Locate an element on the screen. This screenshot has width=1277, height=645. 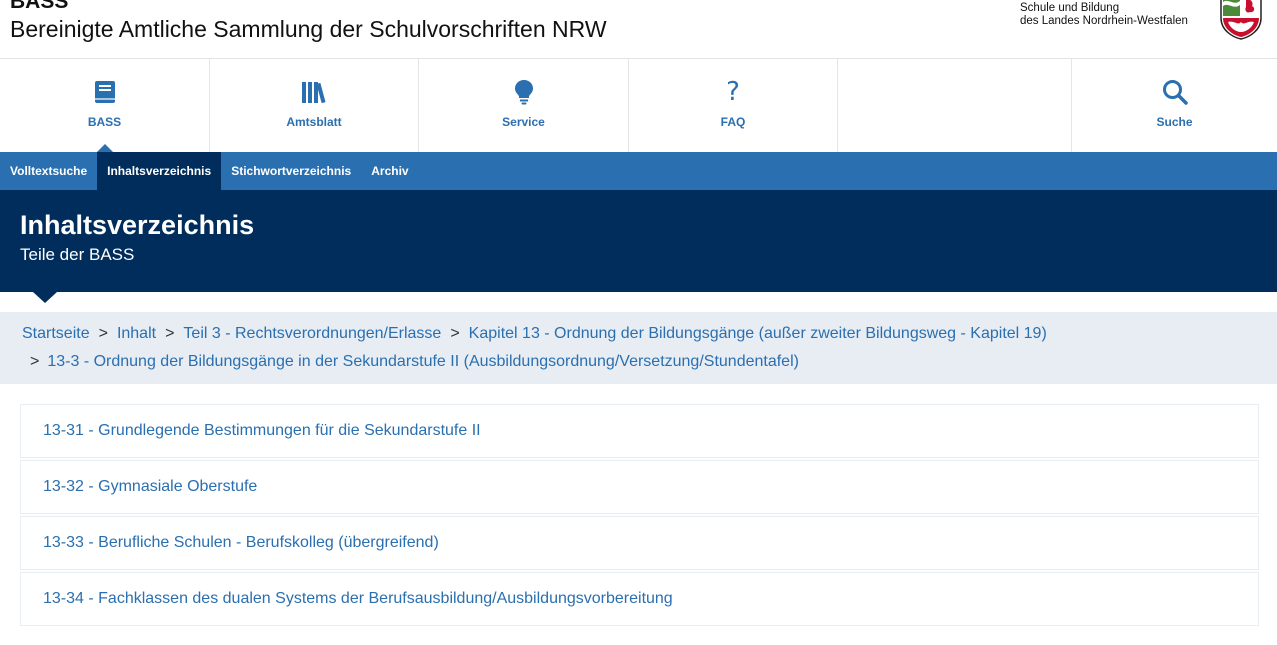
question-icon: ? is located at coordinates (733, 92).